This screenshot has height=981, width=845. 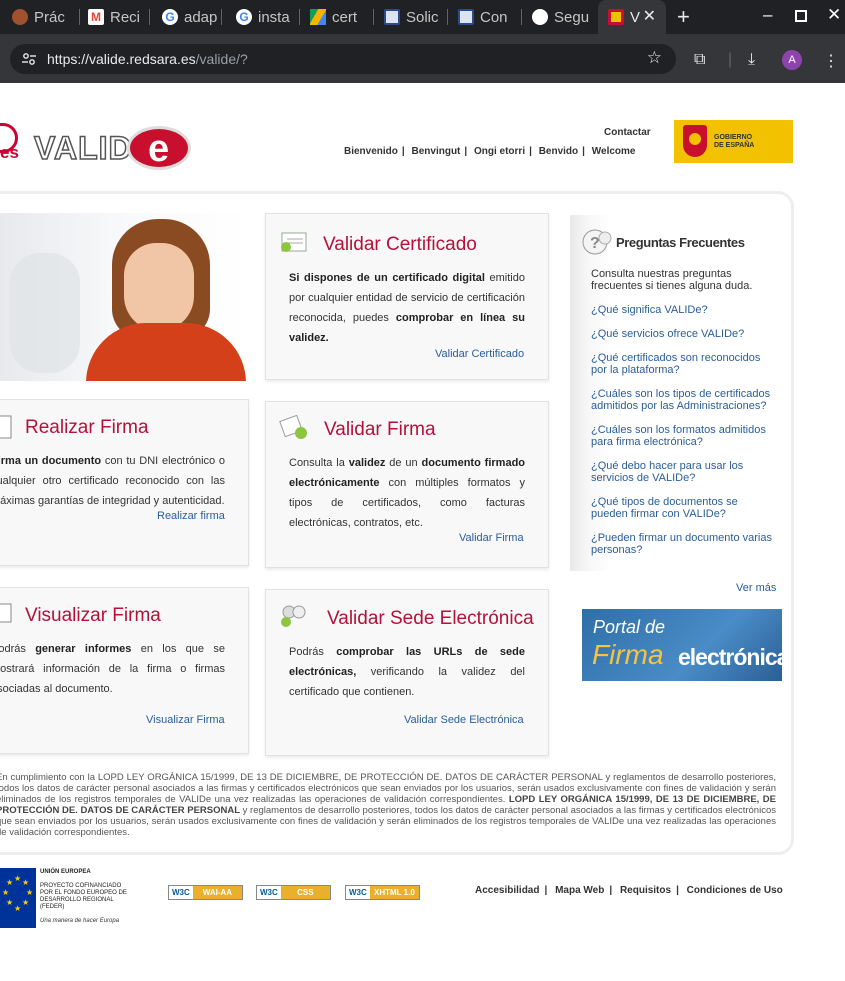 I want to click on address-bar: https://valide.redsara.es/valide/? ☆, so click(x=343, y=59).